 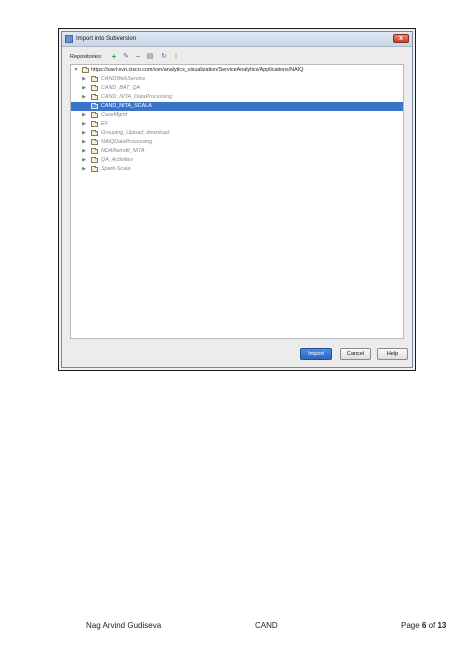 What do you see at coordinates (86, 57) in the screenshot?
I see `repositories-label: Repositories:` at bounding box center [86, 57].